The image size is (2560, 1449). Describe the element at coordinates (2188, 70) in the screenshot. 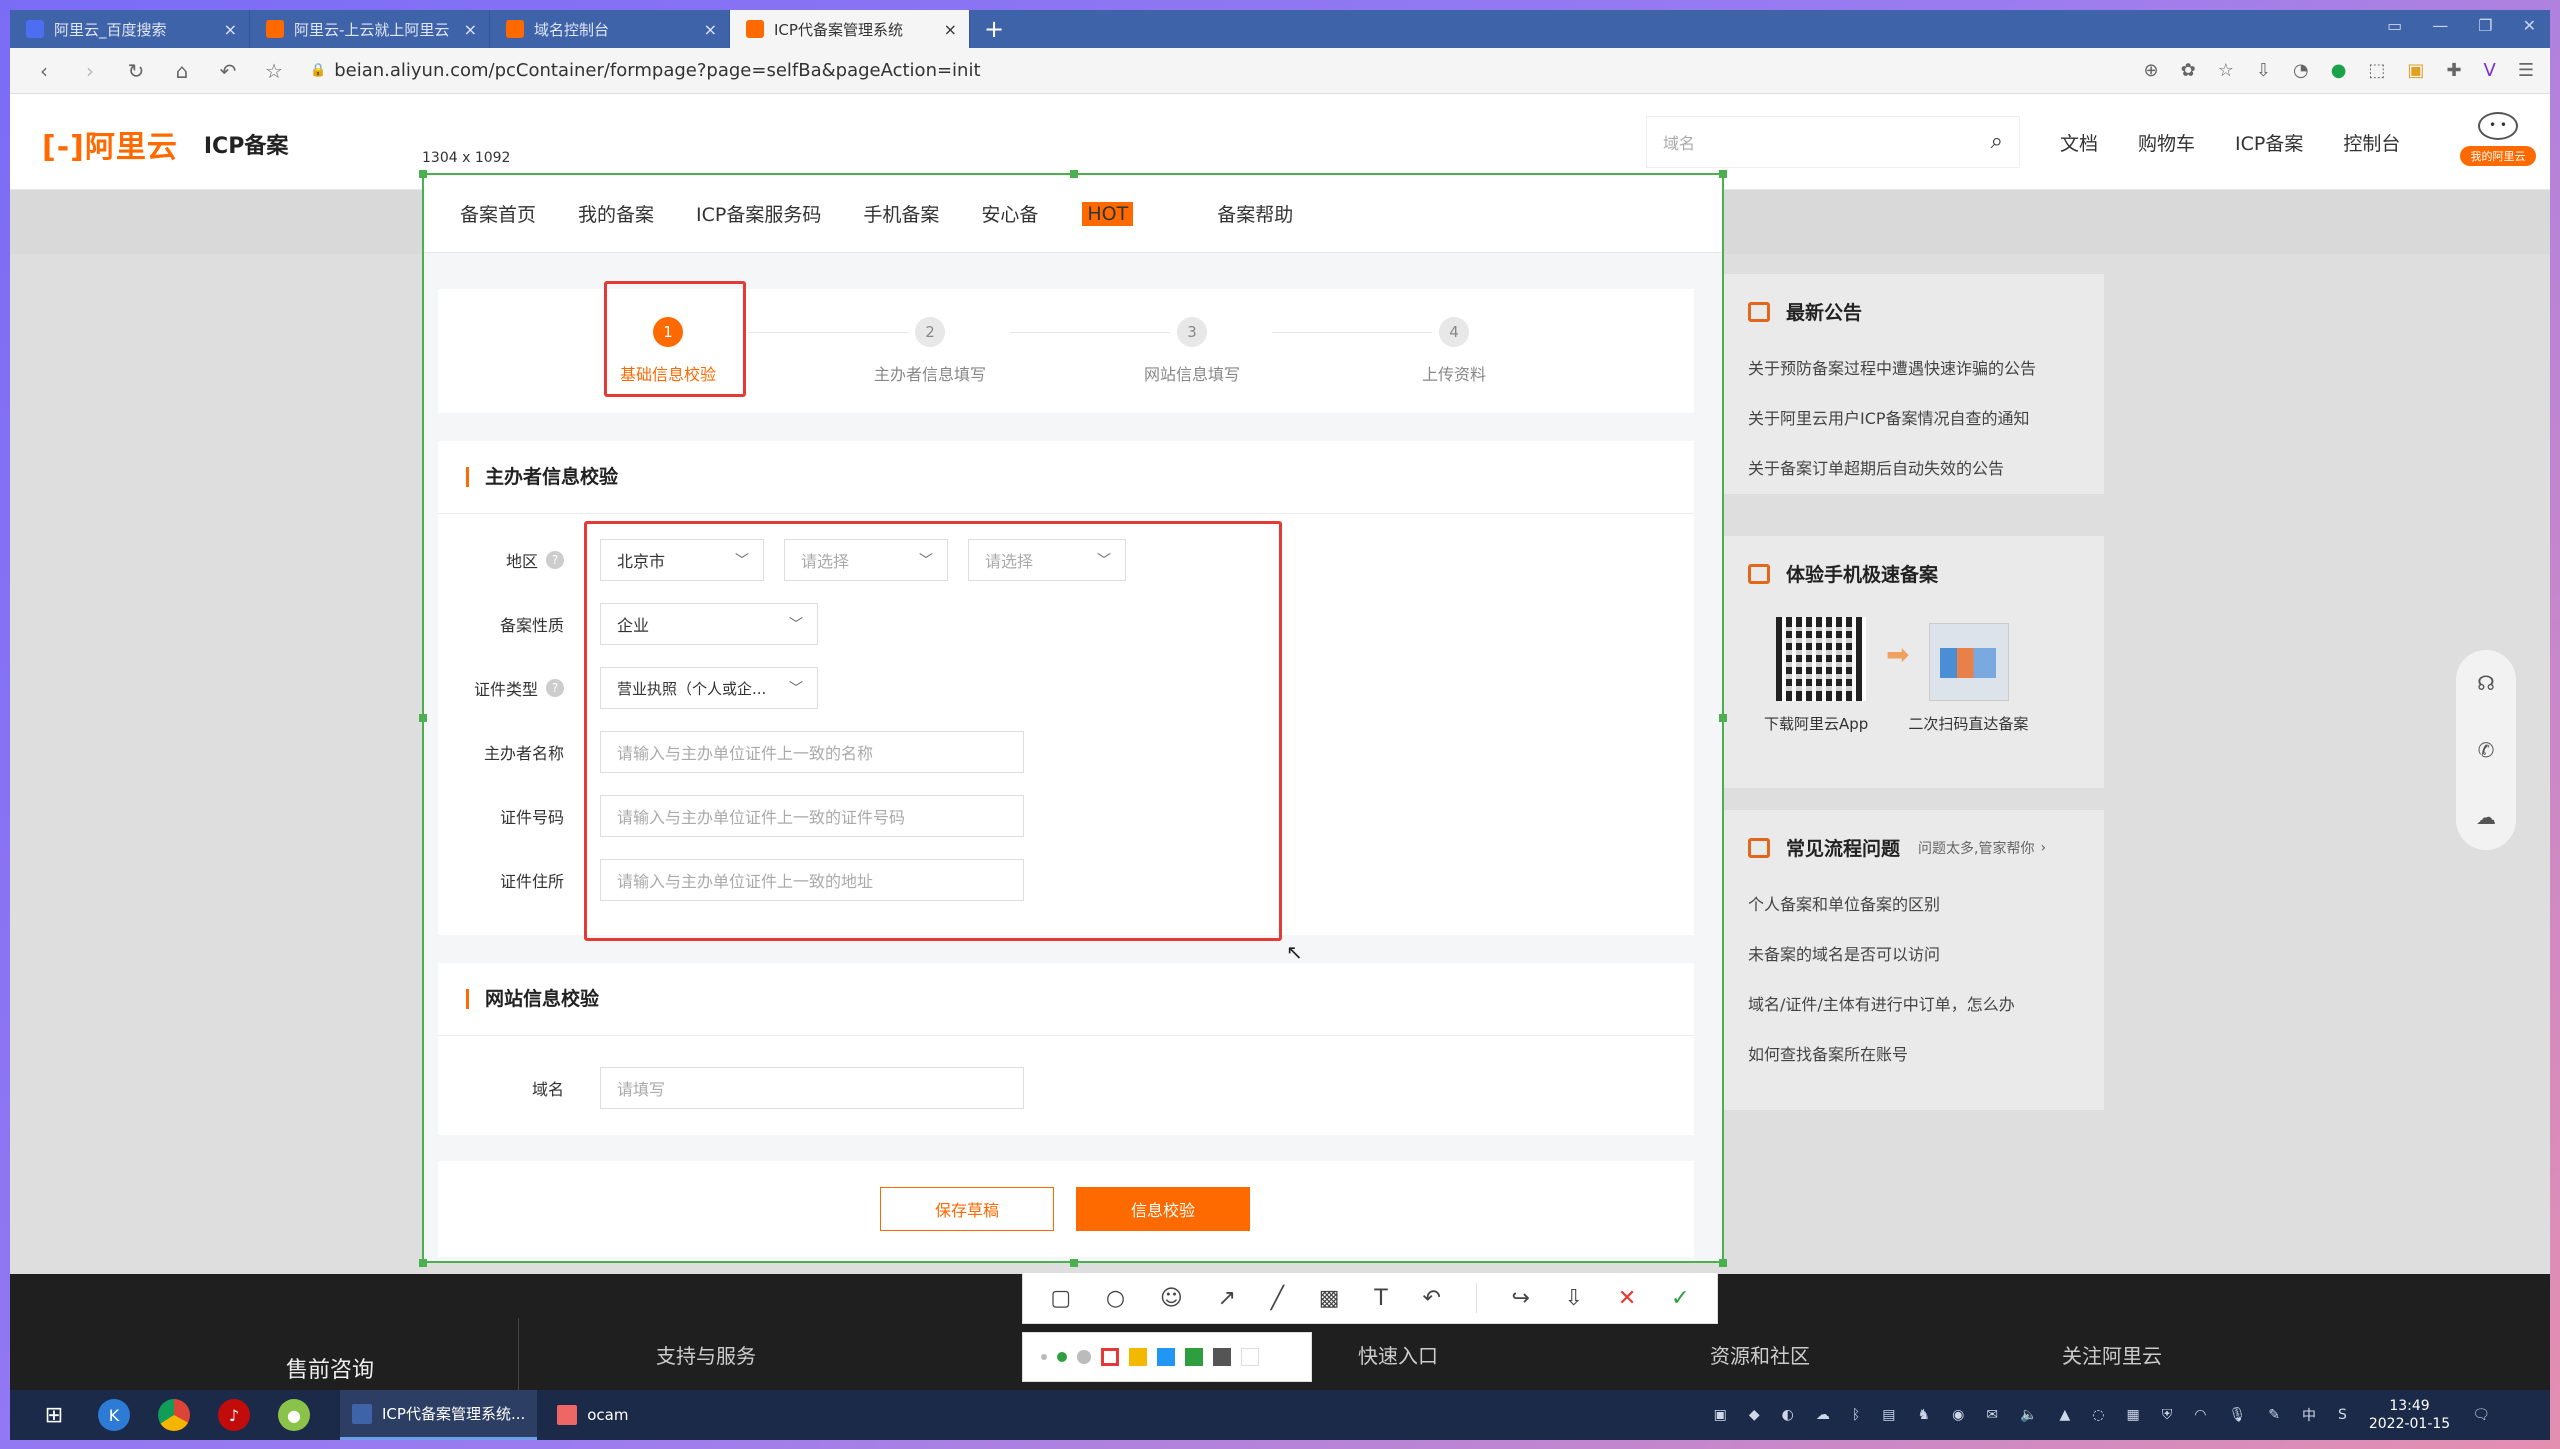

I see `extension-icon: ✿` at that location.